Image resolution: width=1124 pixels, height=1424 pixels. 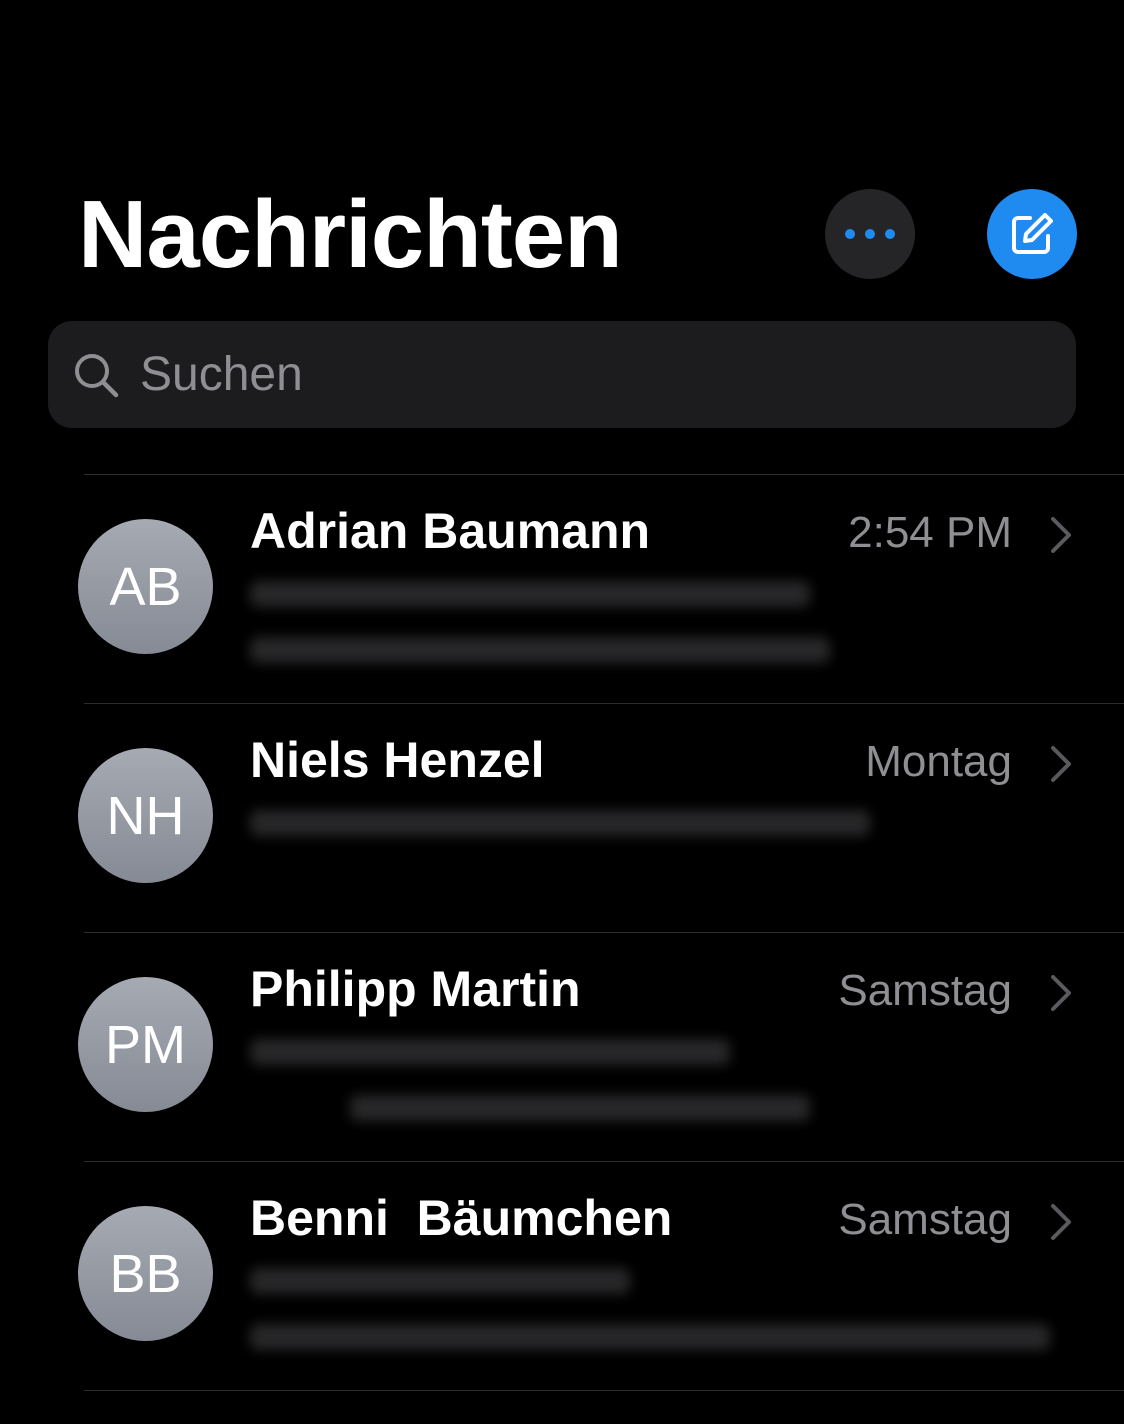 What do you see at coordinates (604, 1390) in the screenshot?
I see `divider` at bounding box center [604, 1390].